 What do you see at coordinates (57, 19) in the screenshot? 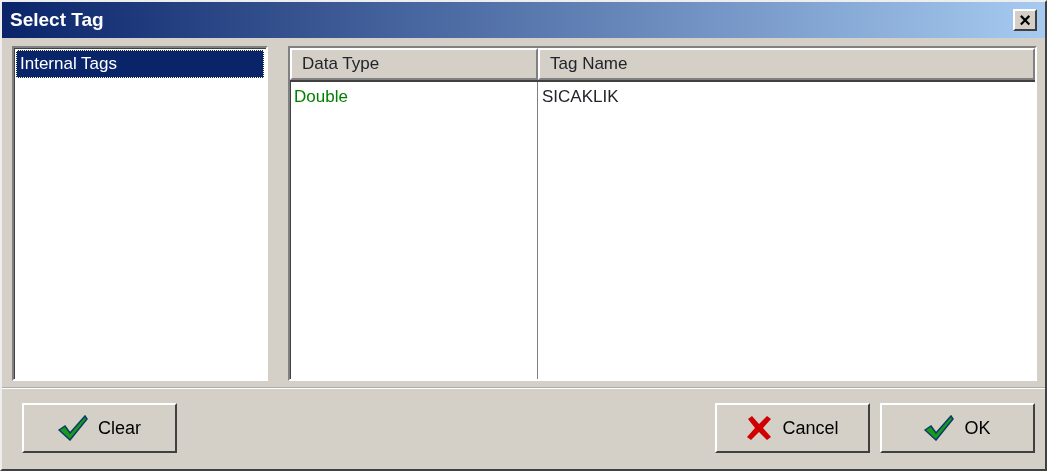
I see `window-title: Select Tag` at bounding box center [57, 19].